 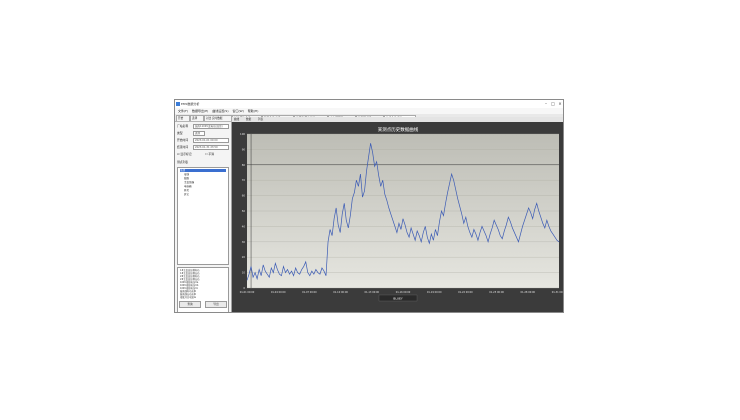 I want to click on option-check-2: ☐ 平滑, so click(x=209, y=154).